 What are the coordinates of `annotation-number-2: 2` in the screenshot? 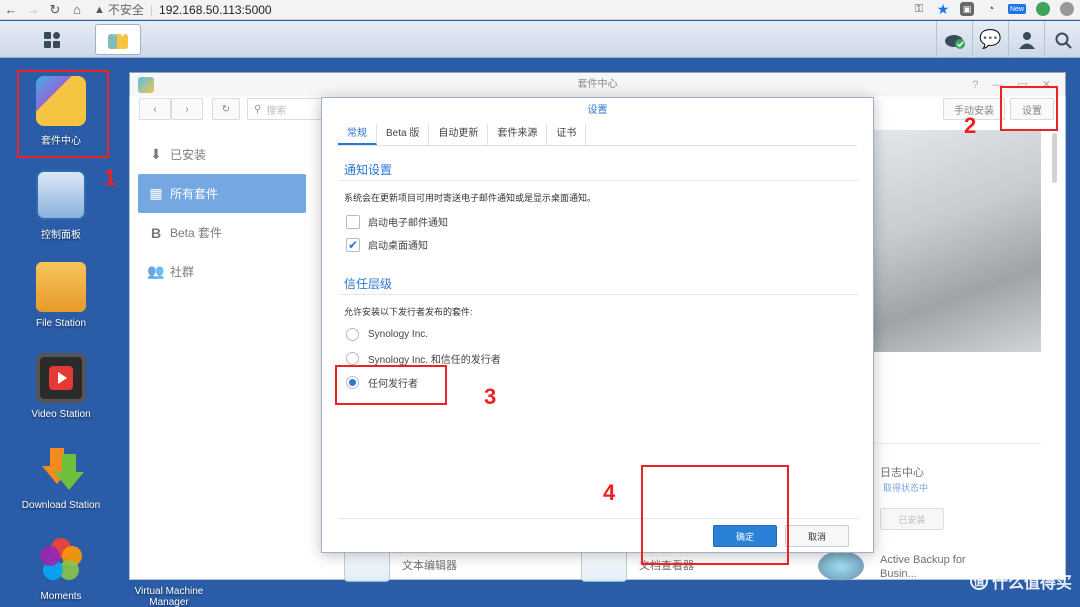 It's located at (970, 125).